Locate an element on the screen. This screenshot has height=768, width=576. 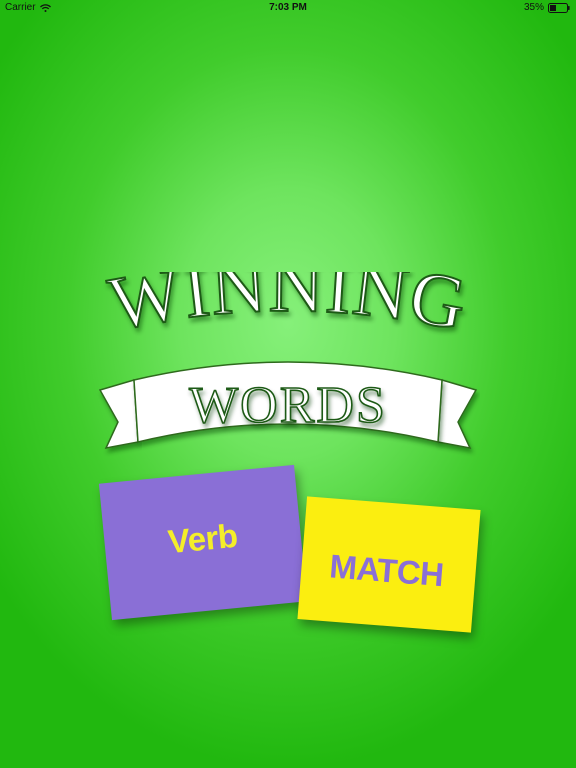
verb-card-label: Verb is located at coordinates (202, 538).